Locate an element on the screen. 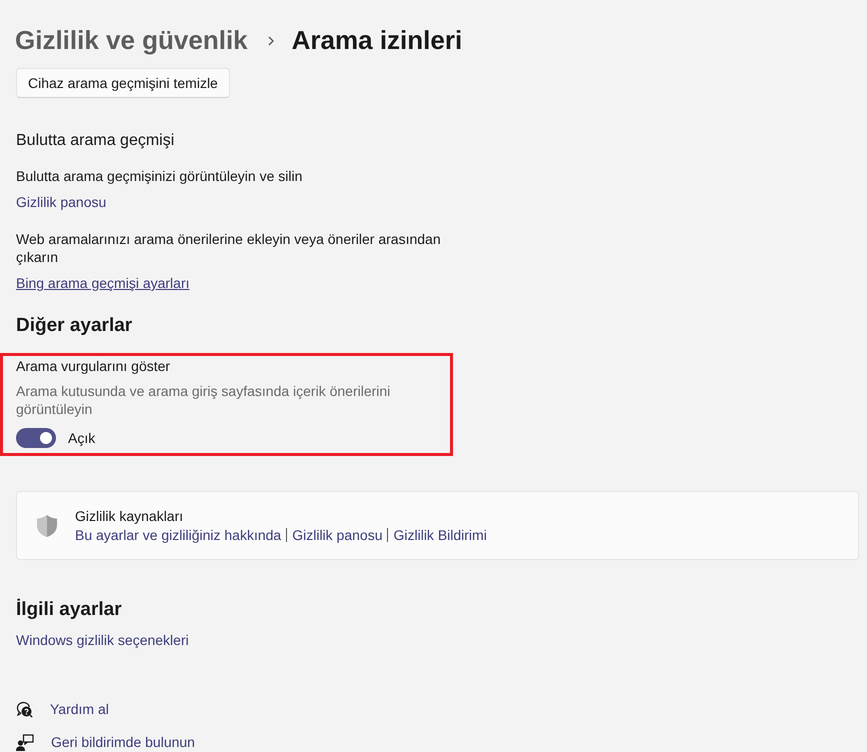 Image resolution: width=867 pixels, height=752 pixels. help-link: Yardım al is located at coordinates (79, 709).